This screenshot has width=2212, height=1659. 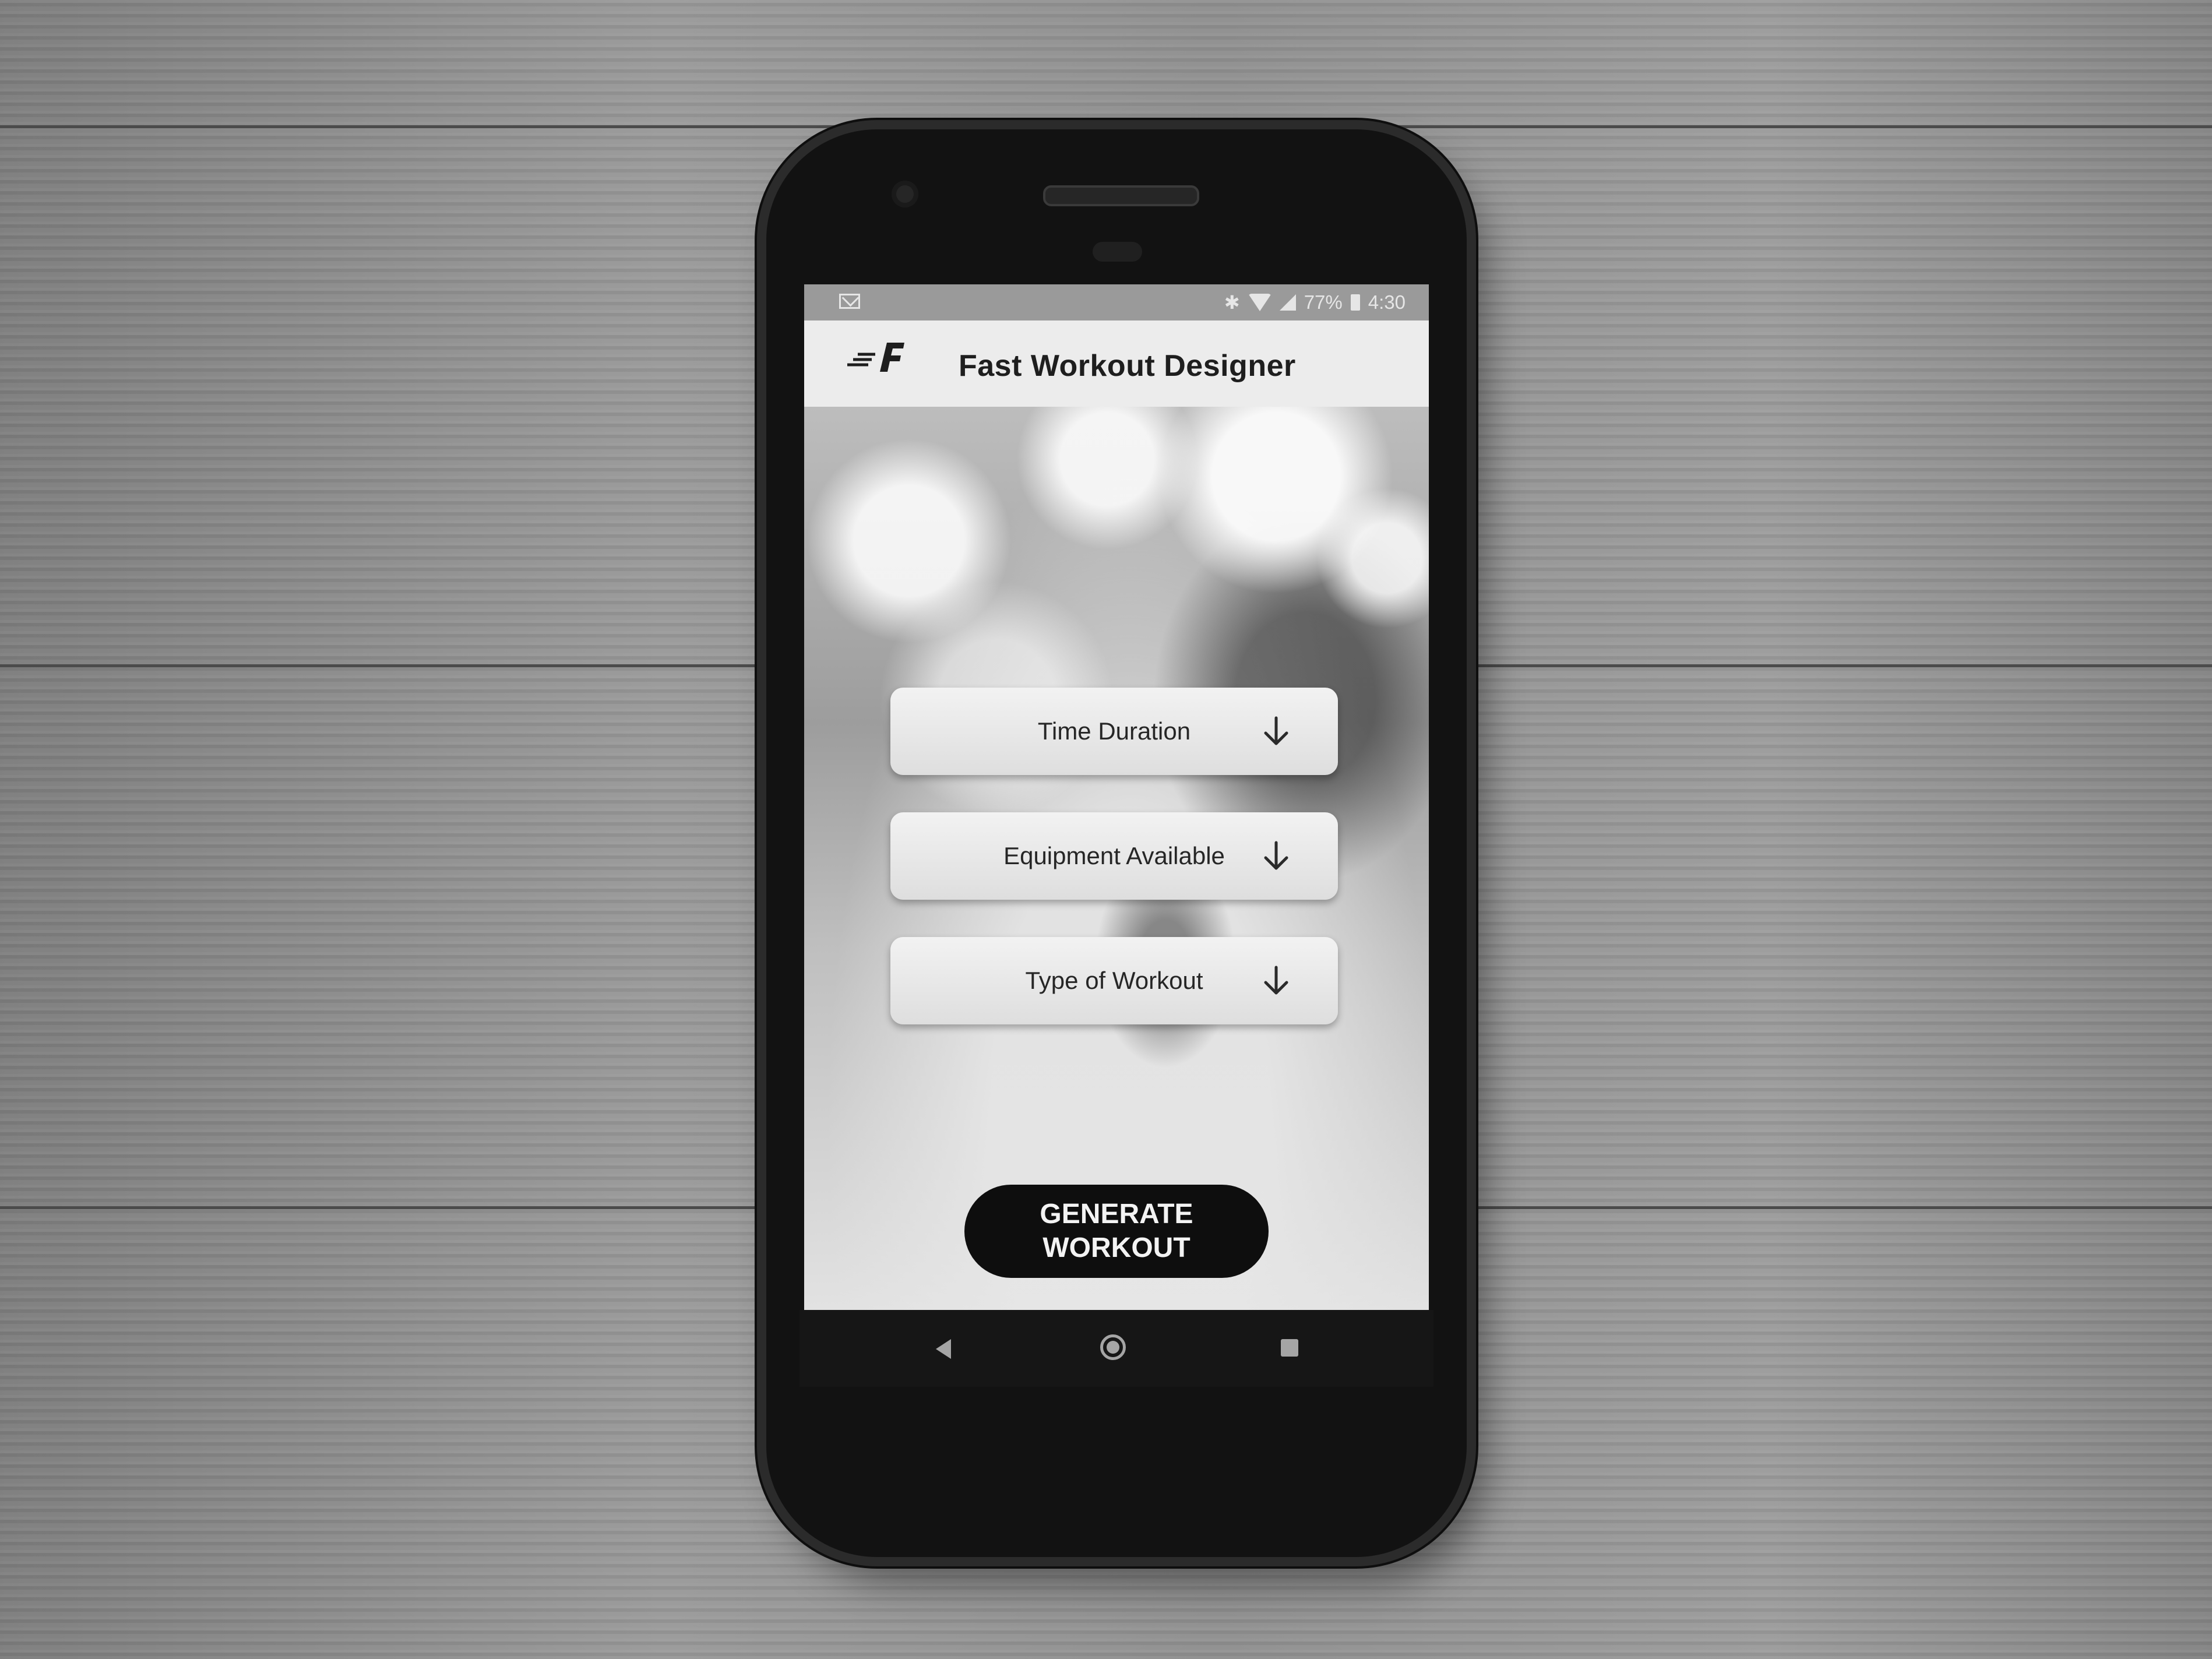 What do you see at coordinates (1113, 1347) in the screenshot?
I see `home-icon` at bounding box center [1113, 1347].